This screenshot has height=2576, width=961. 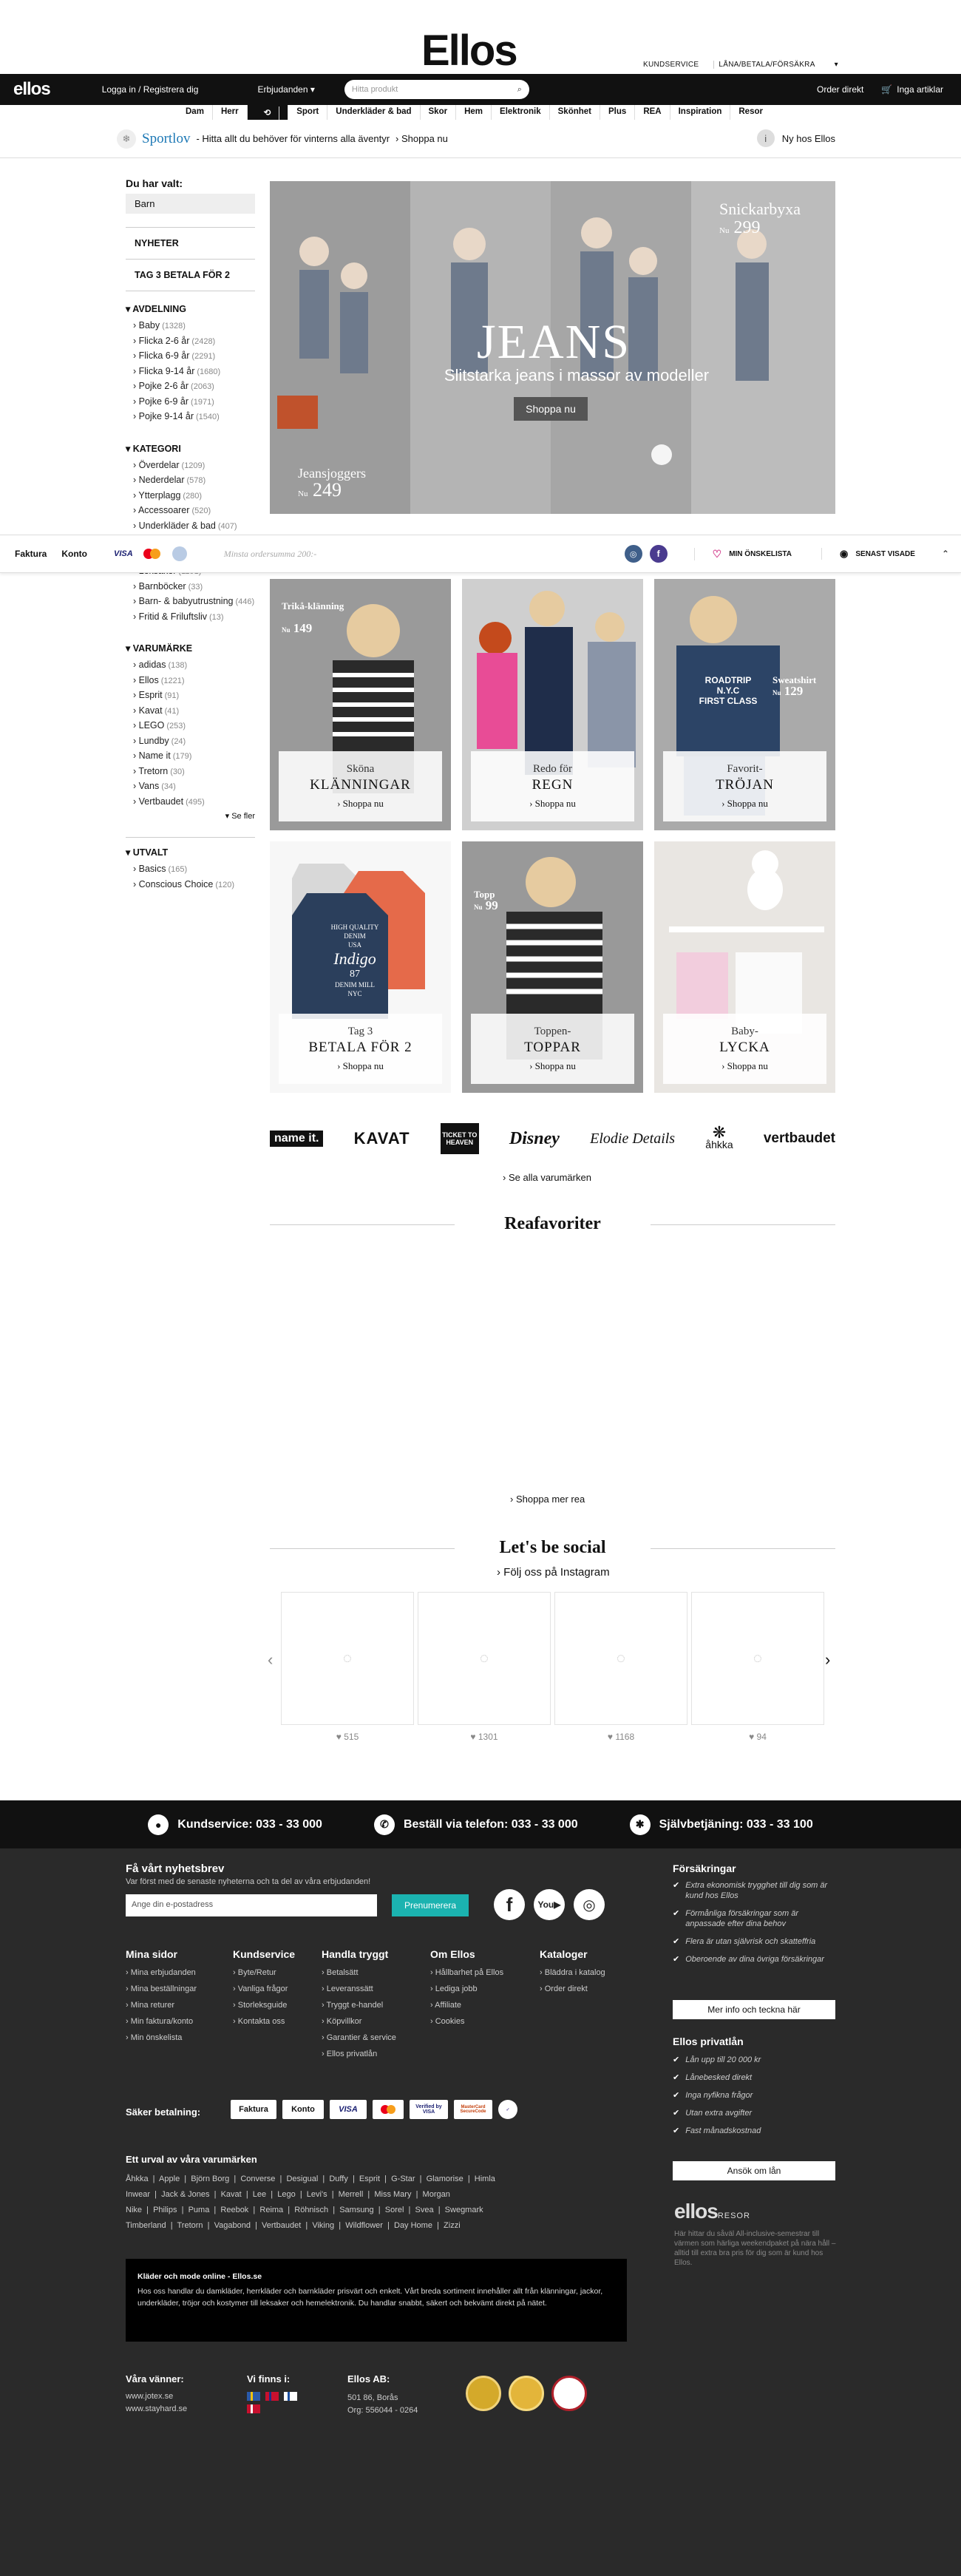 I want to click on footer-link: › Garantier & service, so click(x=359, y=2038).